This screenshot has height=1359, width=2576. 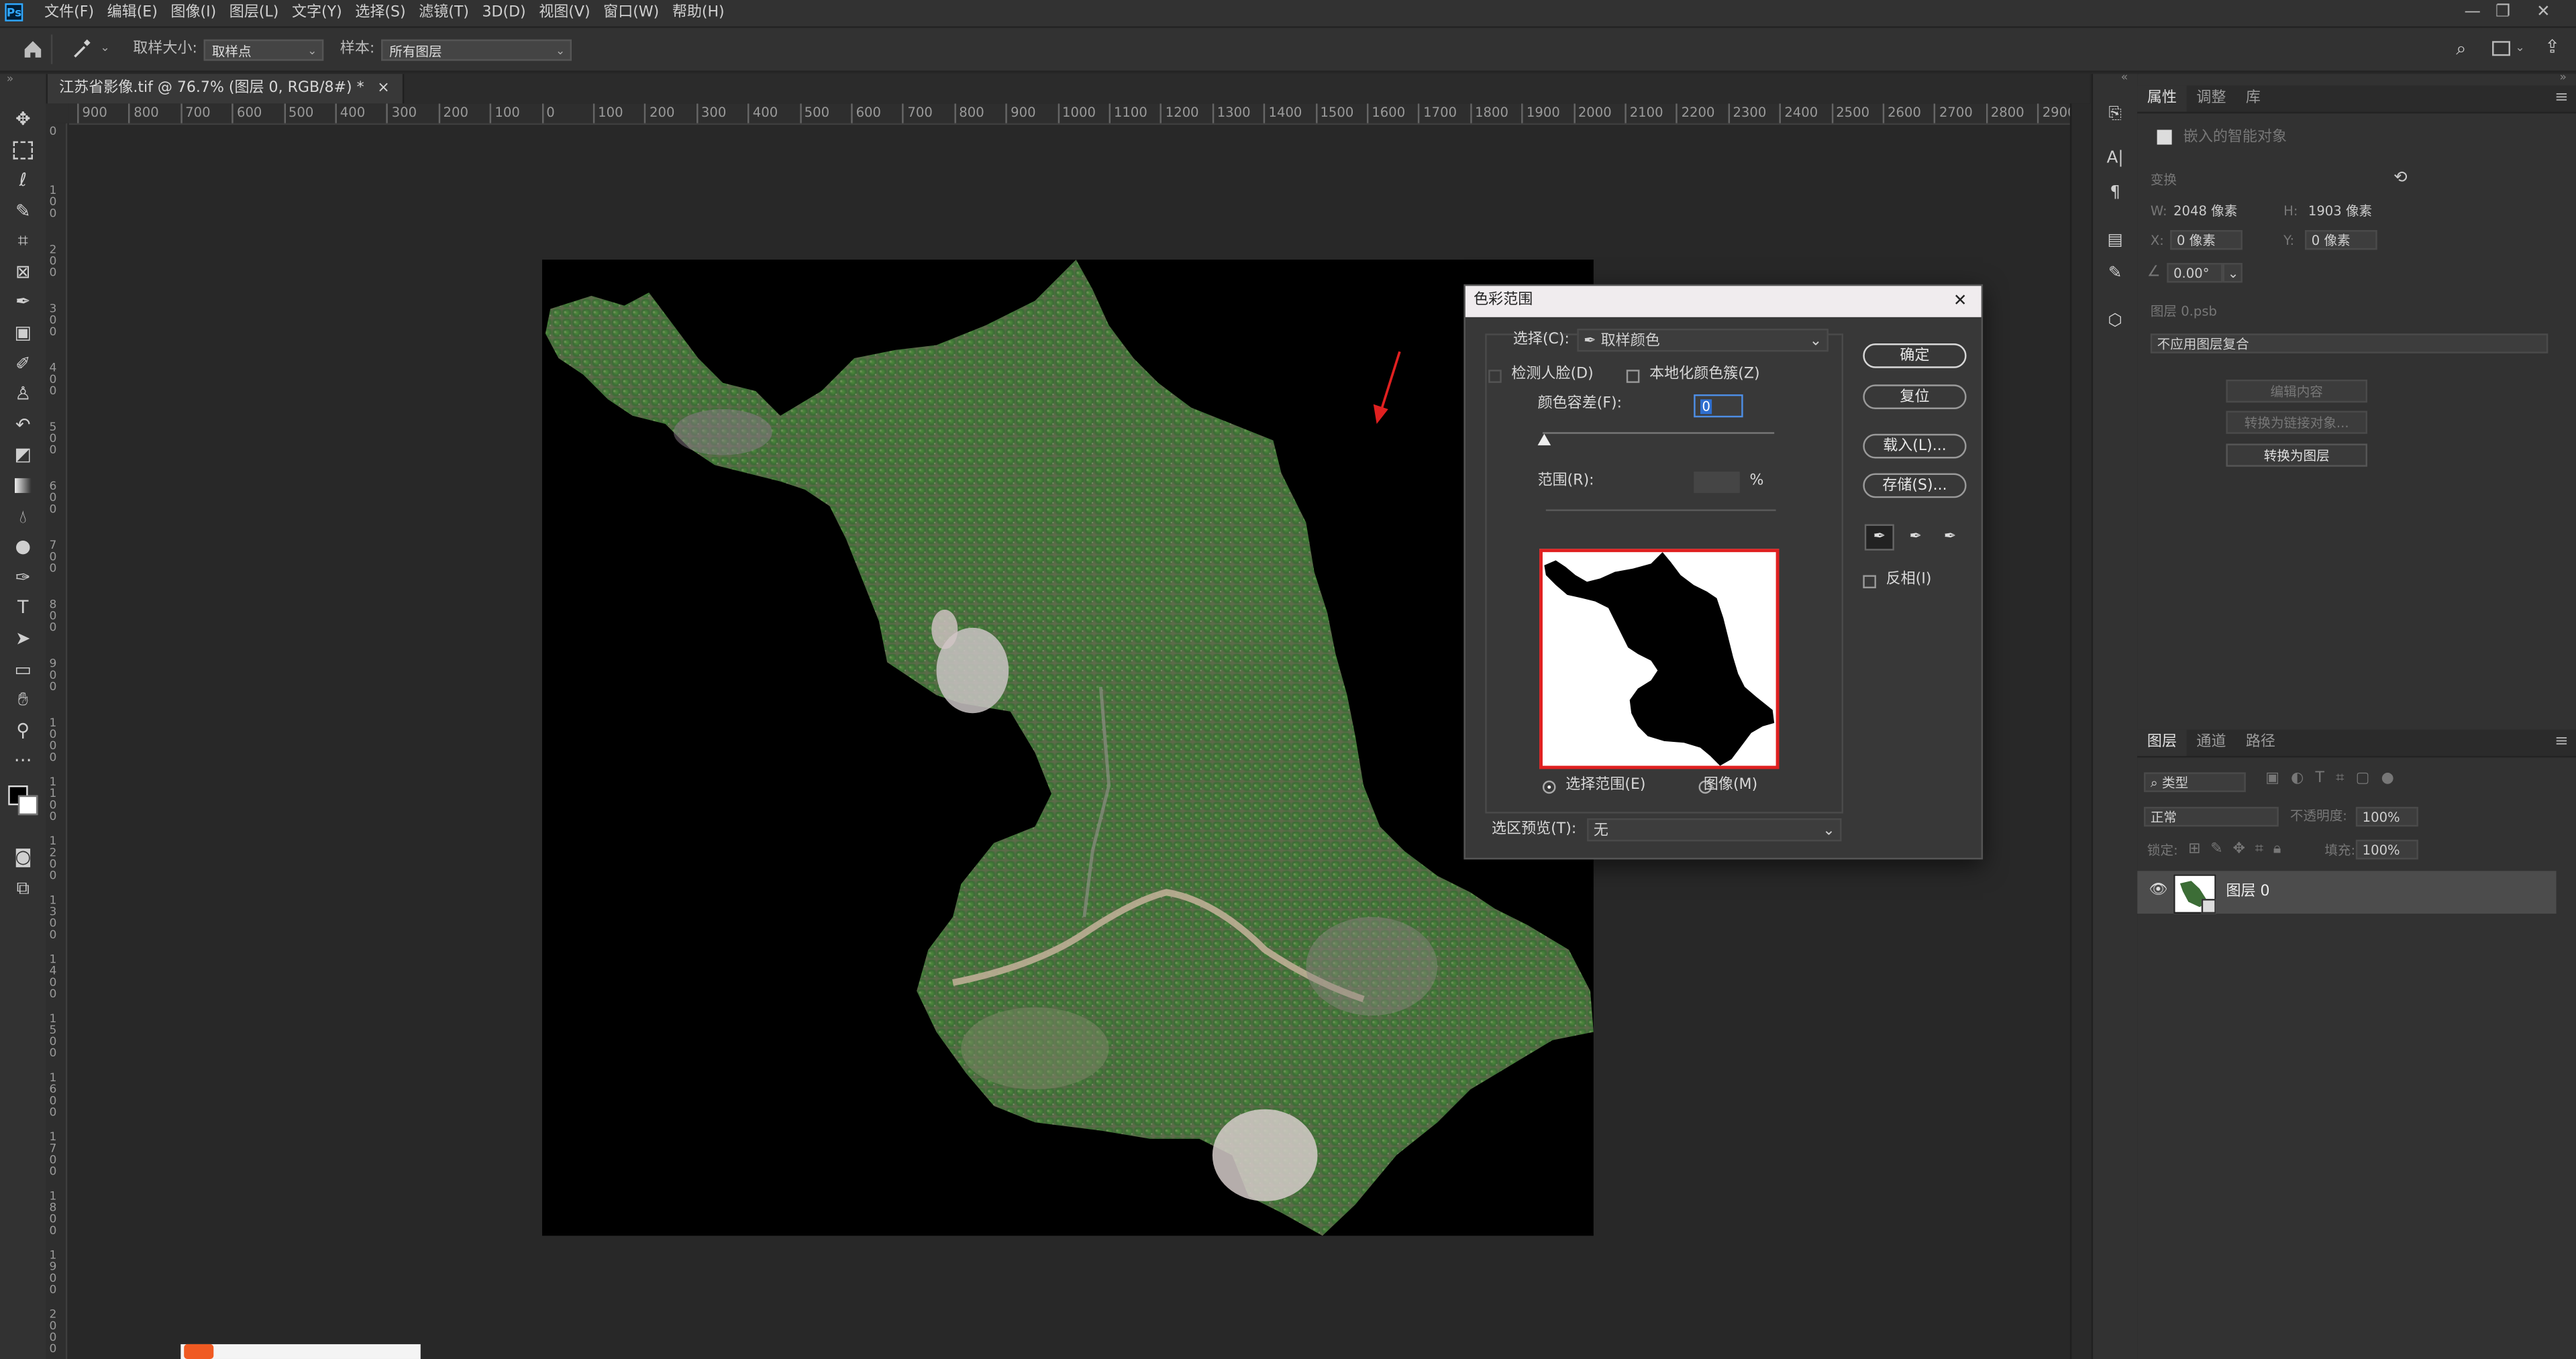 I want to click on workspace-icon, so click(x=2501, y=48).